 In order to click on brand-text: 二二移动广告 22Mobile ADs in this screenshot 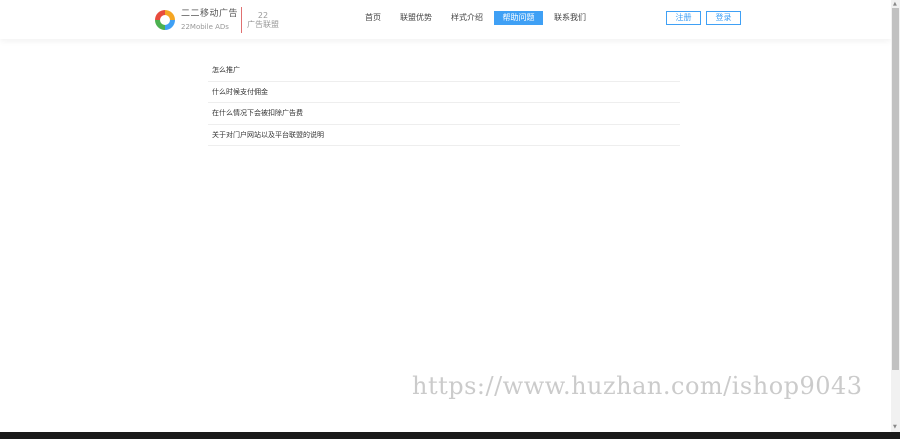, I will do `click(209, 20)`.